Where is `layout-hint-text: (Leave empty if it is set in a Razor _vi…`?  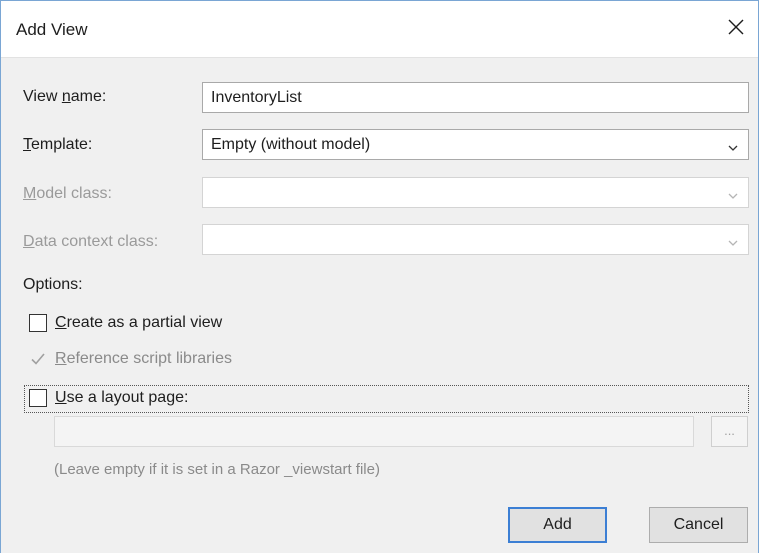 layout-hint-text: (Leave empty if it is set in a Razor _vi… is located at coordinates (217, 469).